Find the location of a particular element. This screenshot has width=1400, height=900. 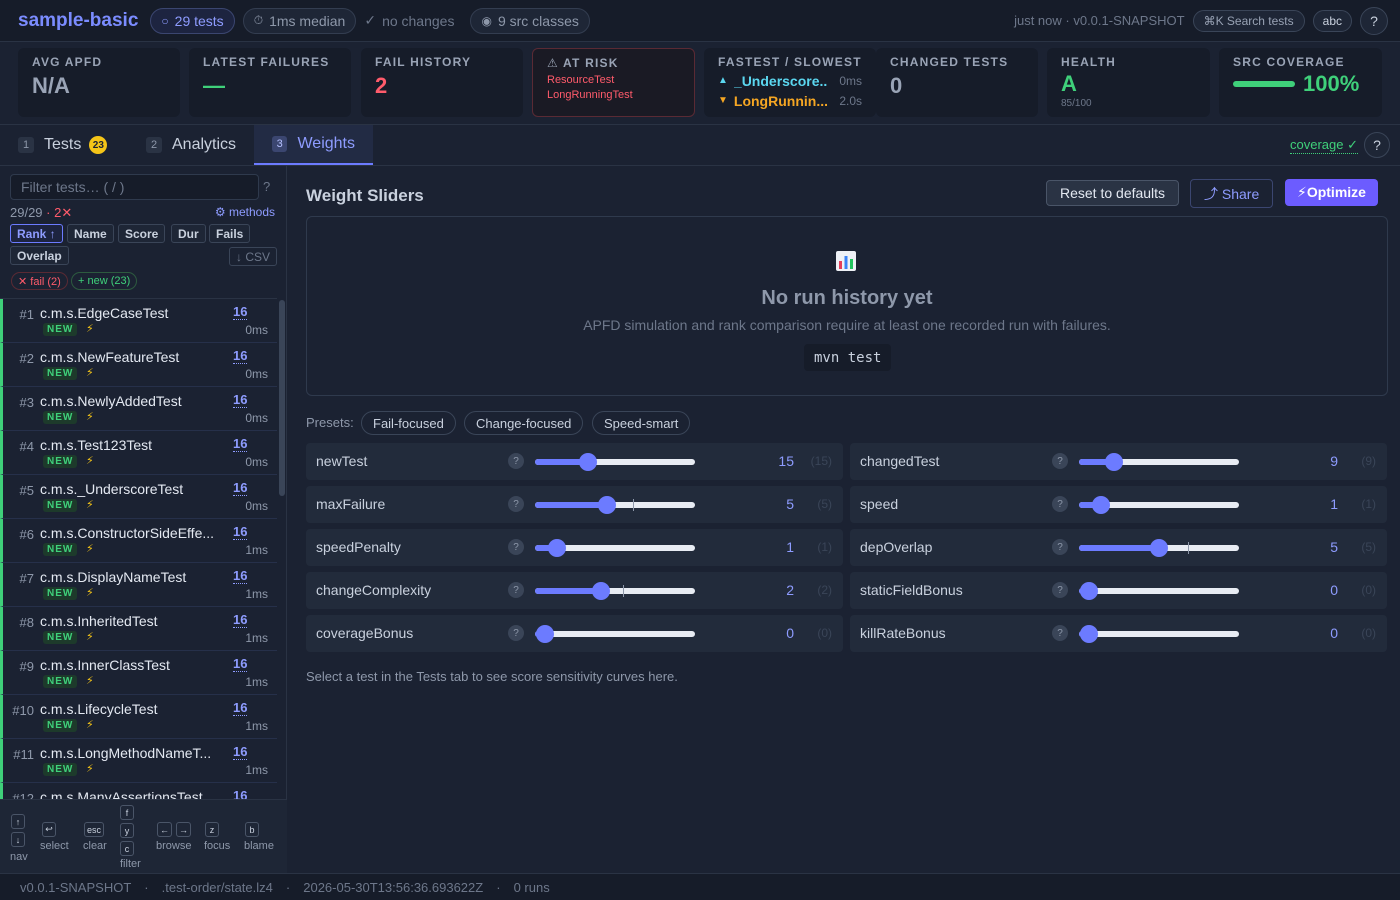

preset-speed-smart: Speed-smart is located at coordinates (641, 423).